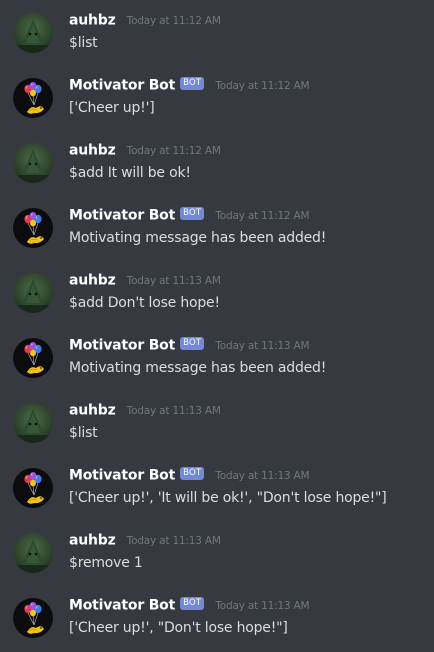  I want to click on message: auhbz Today at 11:13 AM $list, so click(217, 422).